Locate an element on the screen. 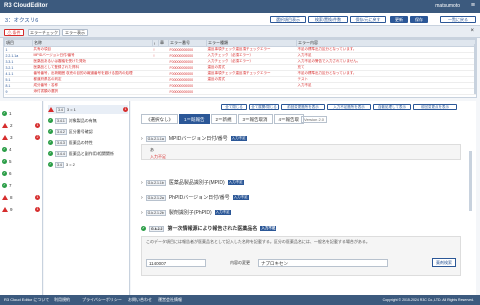  chapter-item: 91 is located at coordinates (21, 209).